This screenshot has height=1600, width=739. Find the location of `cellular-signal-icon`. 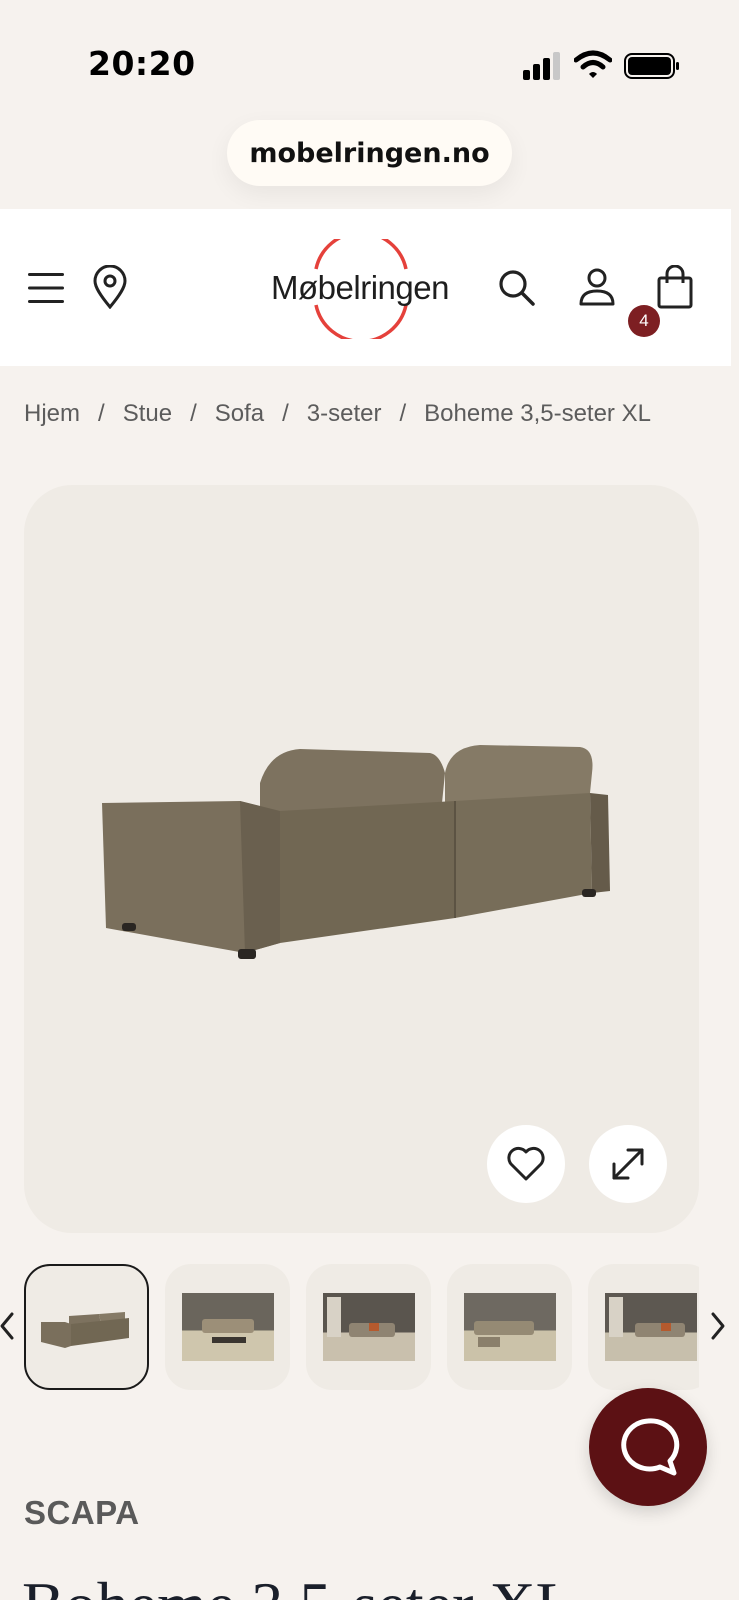

cellular-signal-icon is located at coordinates (541, 66).